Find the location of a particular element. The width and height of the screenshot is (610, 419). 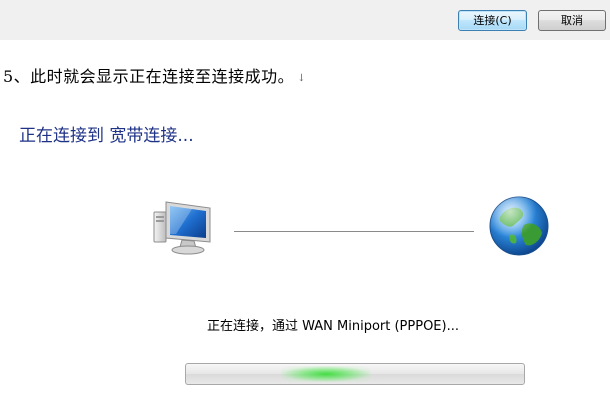

document-step-text: 5、此时就会显示正在连接至连接成功。 ↓ is located at coordinates (154, 75).